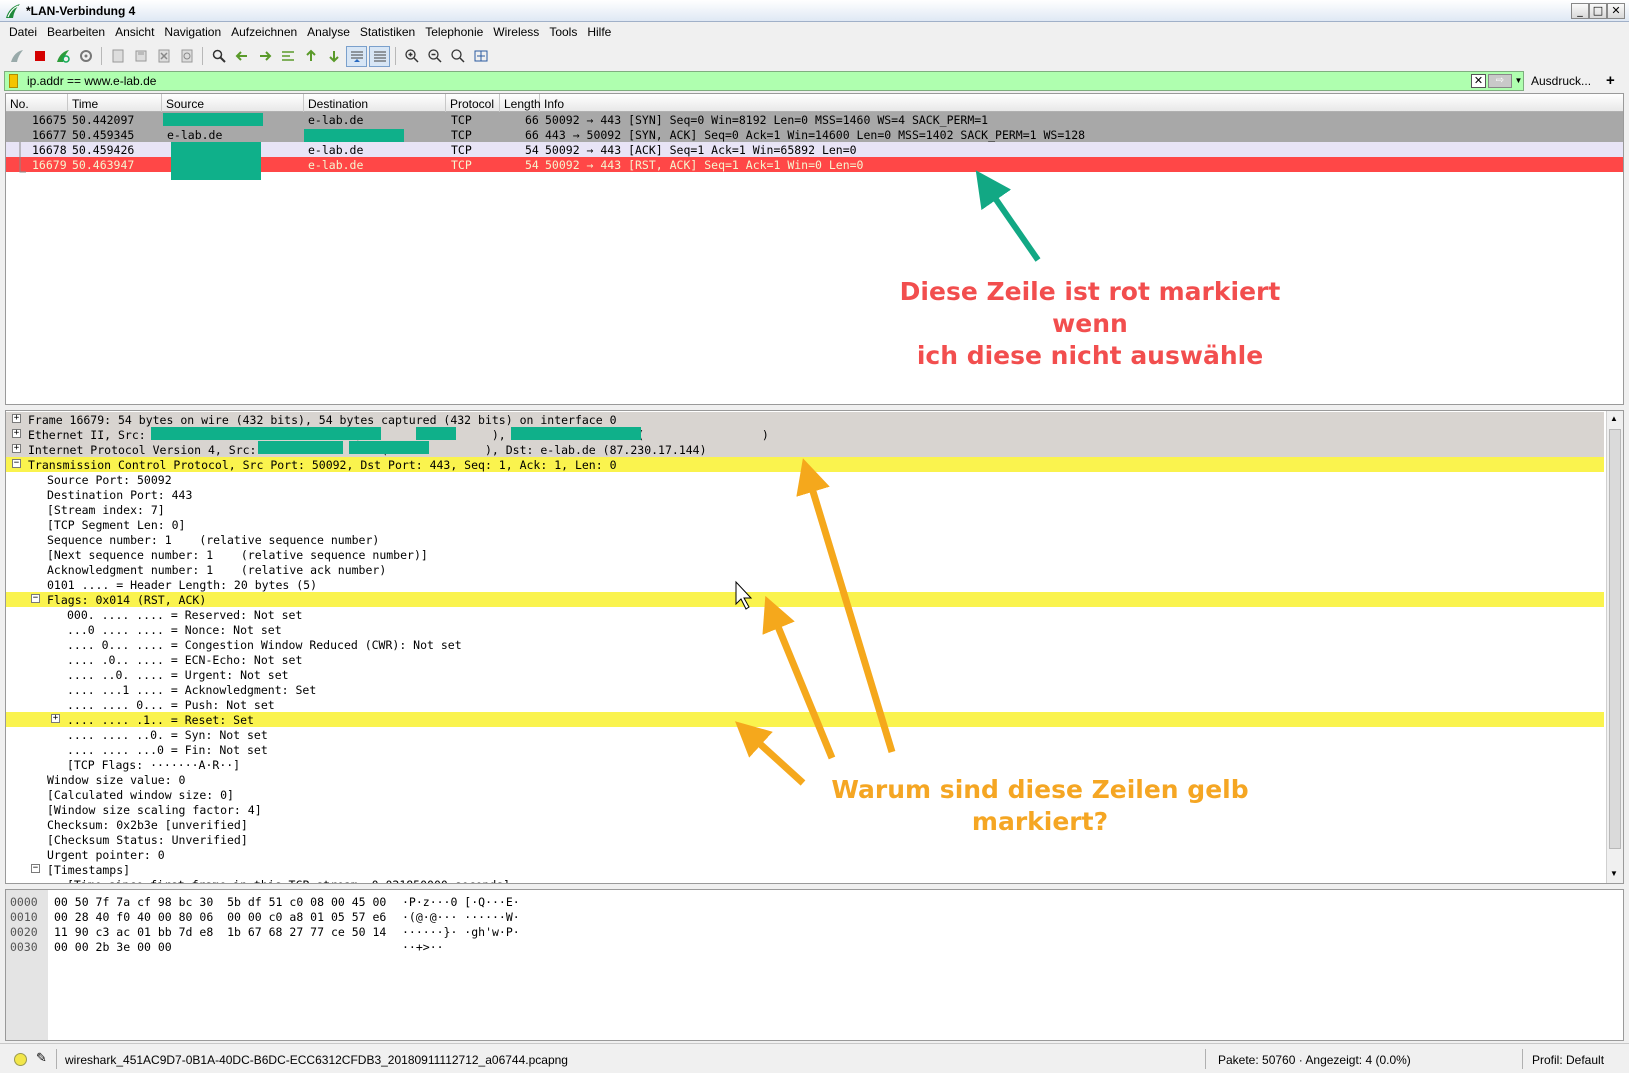 The height and width of the screenshot is (1073, 1629). What do you see at coordinates (41, 1058) in the screenshot?
I see `capture-comment-icon: ✎` at bounding box center [41, 1058].